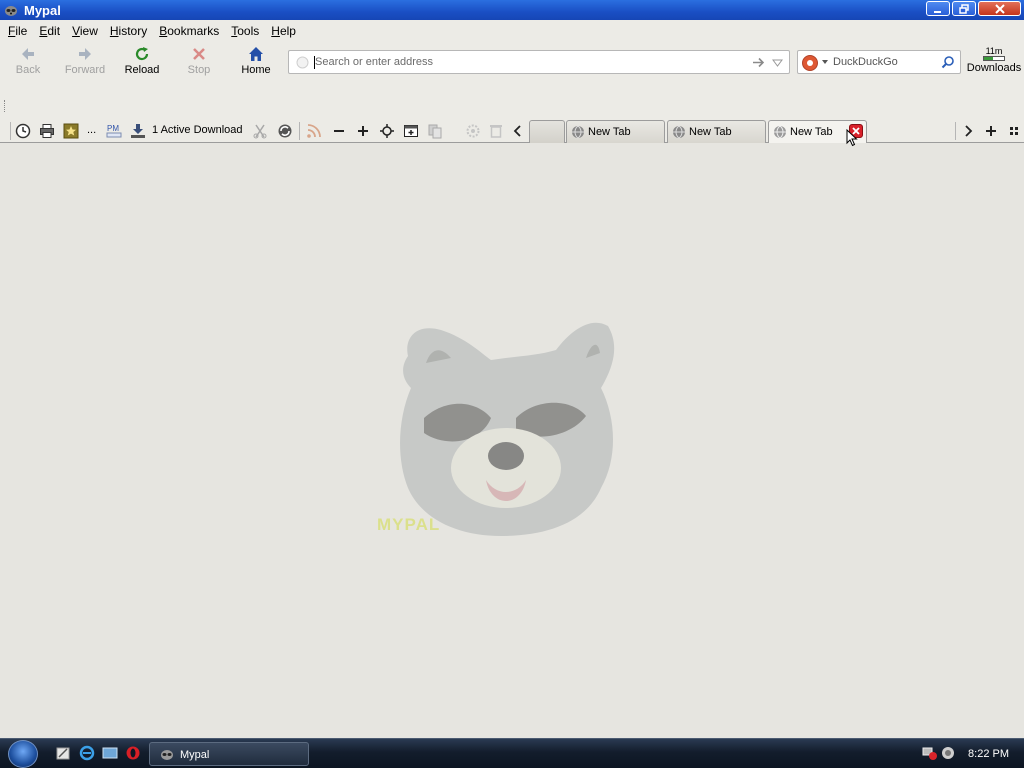 The width and height of the screenshot is (1024, 768). Describe the element at coordinates (302, 62) in the screenshot. I see `site-identity-icon` at that location.